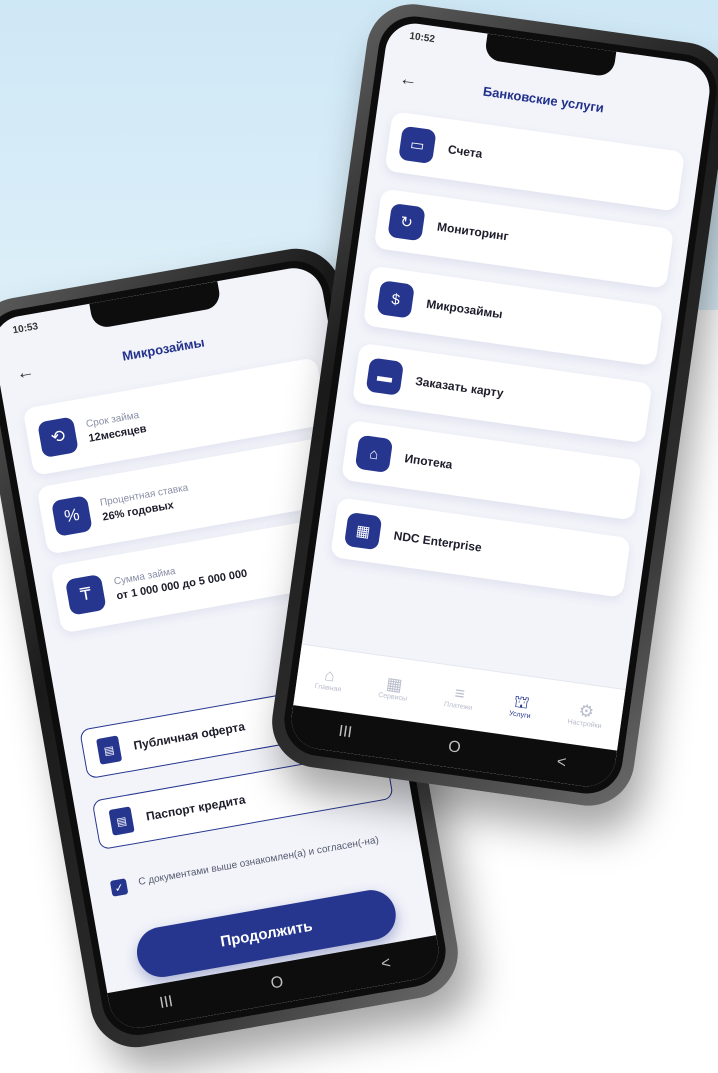 This screenshot has width=718, height=1073. Describe the element at coordinates (395, 299) in the screenshot. I see `coin-icon: $` at that location.